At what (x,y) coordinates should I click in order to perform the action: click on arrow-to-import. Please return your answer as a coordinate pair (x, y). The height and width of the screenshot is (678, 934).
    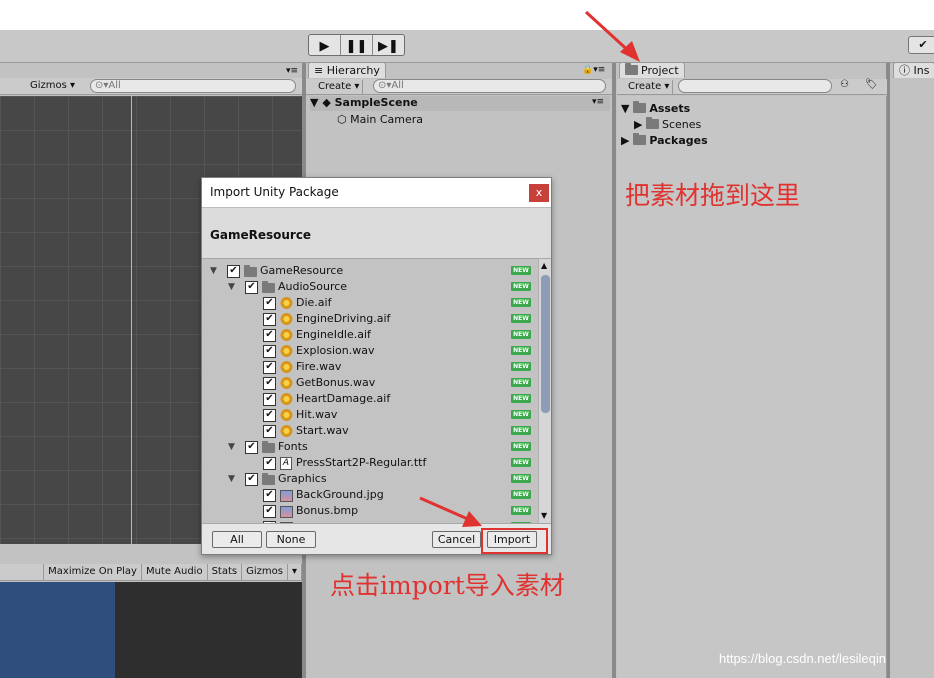
    Looking at the image, I should click on (450, 511).